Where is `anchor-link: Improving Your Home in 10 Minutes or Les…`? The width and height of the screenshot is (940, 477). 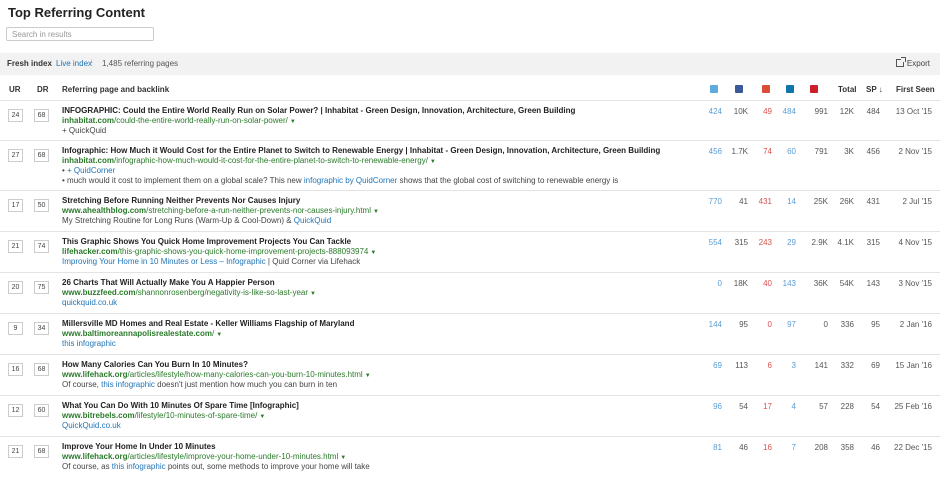 anchor-link: Improving Your Home in 10 Minutes or Les… is located at coordinates (164, 261).